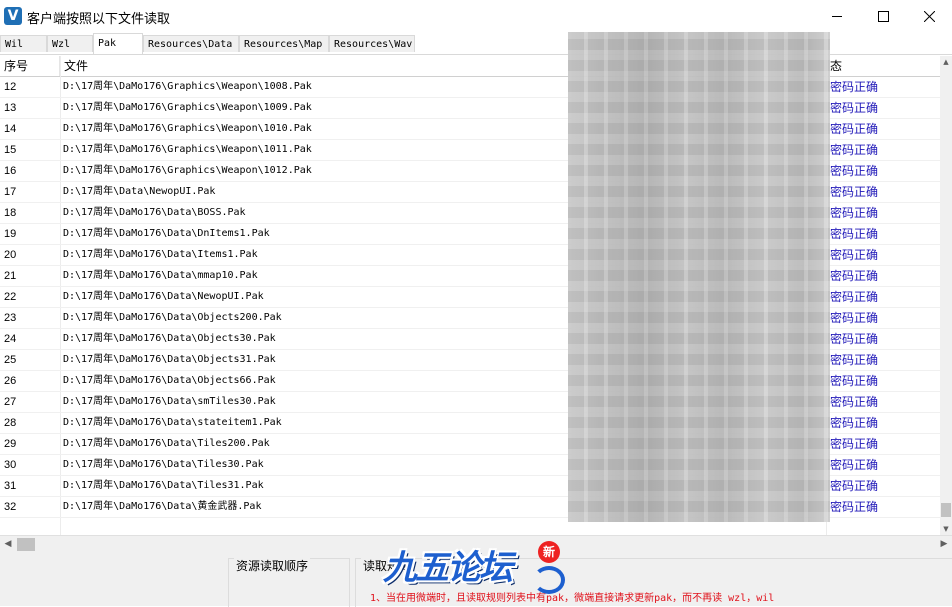 Image resolution: width=952 pixels, height=607 pixels. Describe the element at coordinates (883, 66) in the screenshot. I see `column-header-status: 态` at that location.